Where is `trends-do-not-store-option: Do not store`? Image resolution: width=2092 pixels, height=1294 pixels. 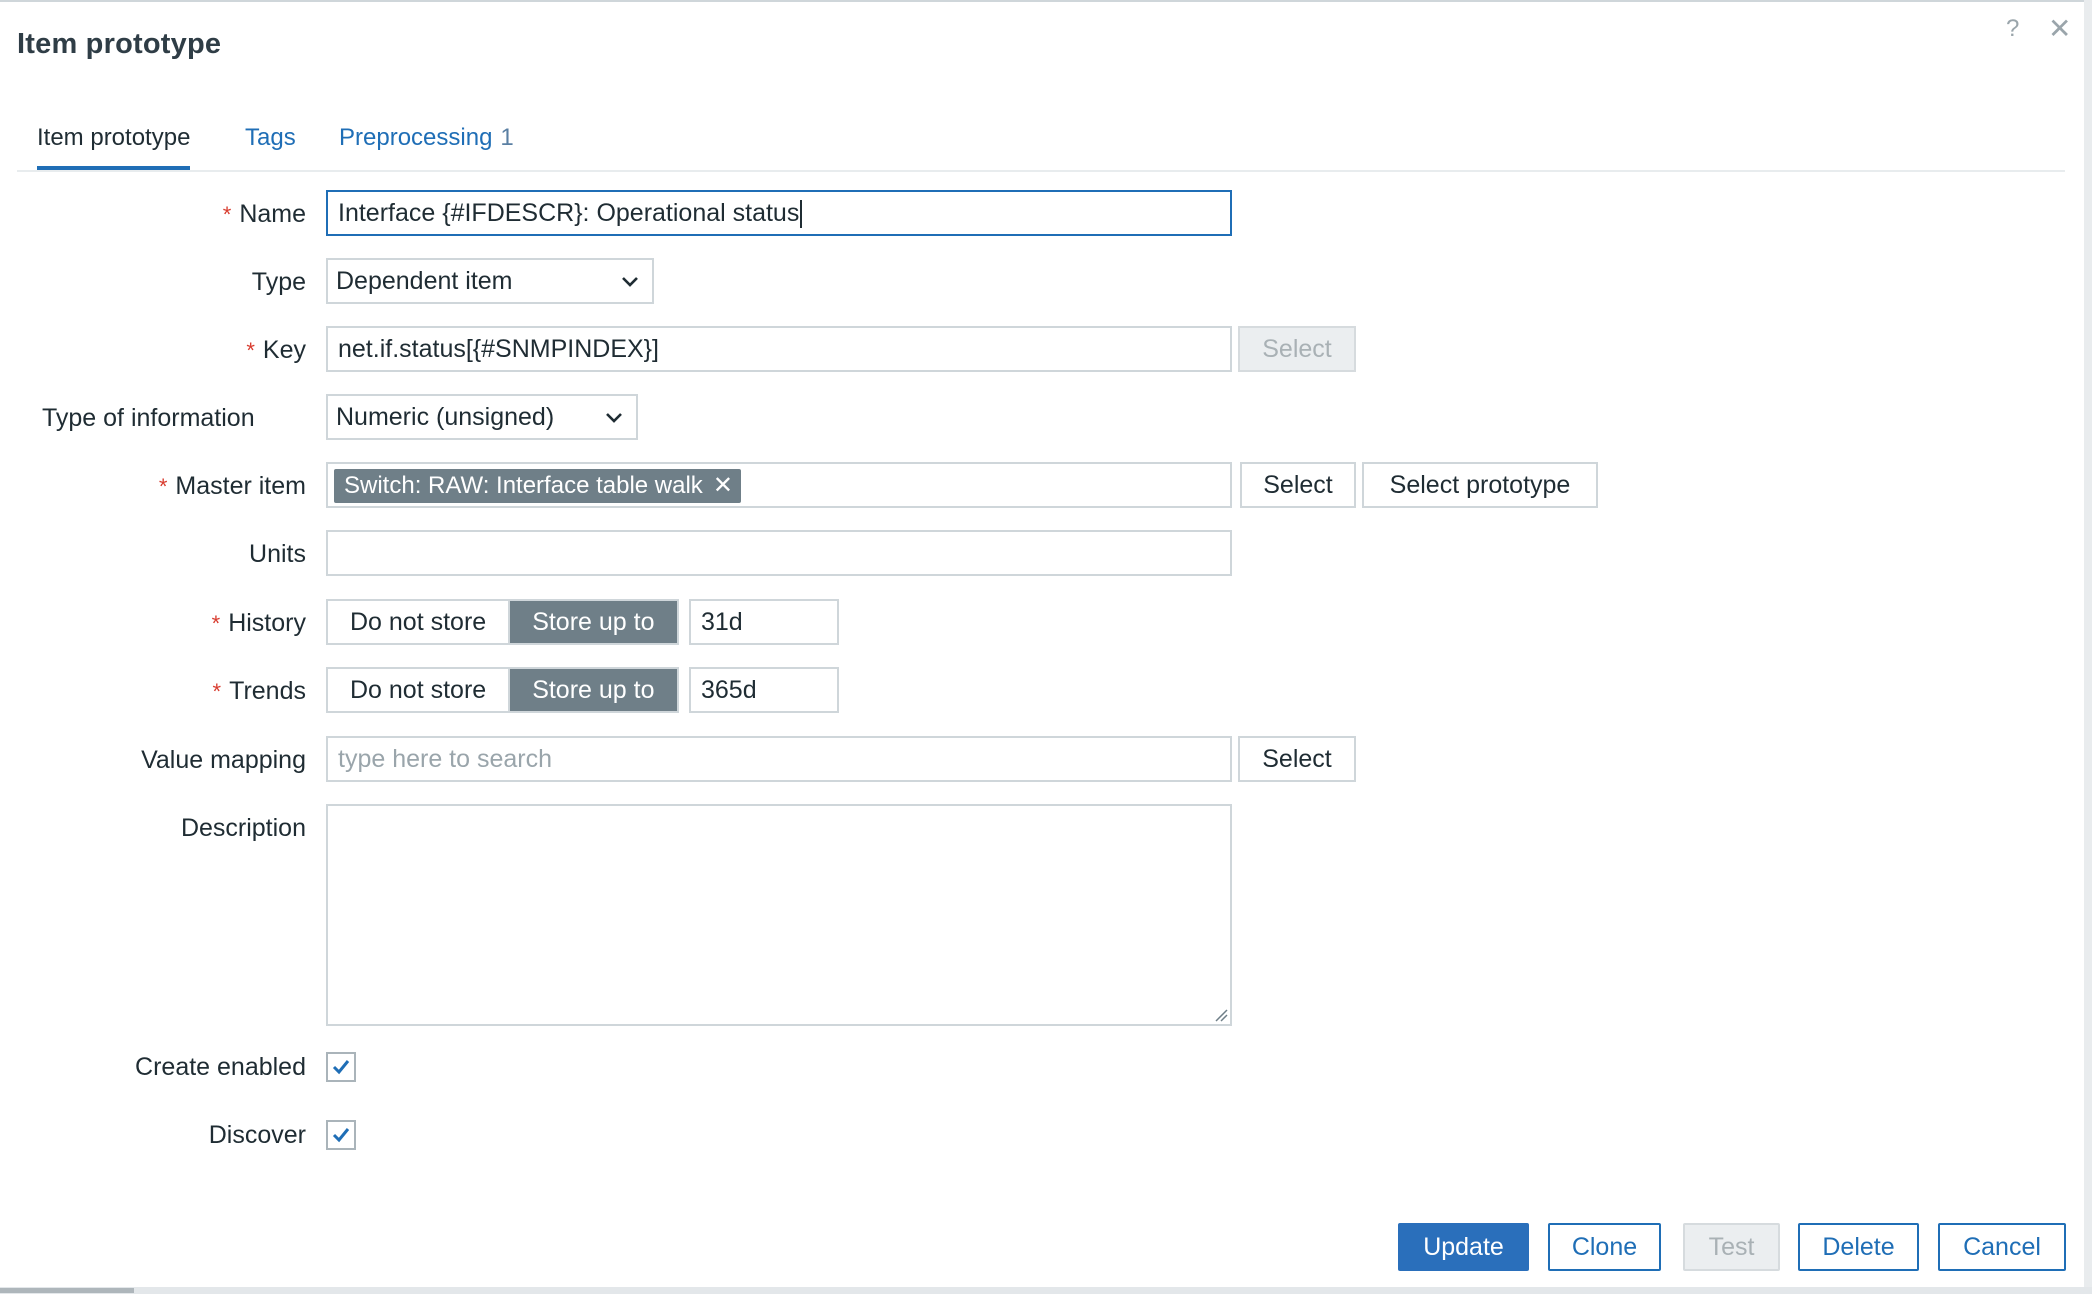
trends-do-not-store-option: Do not store is located at coordinates (419, 690).